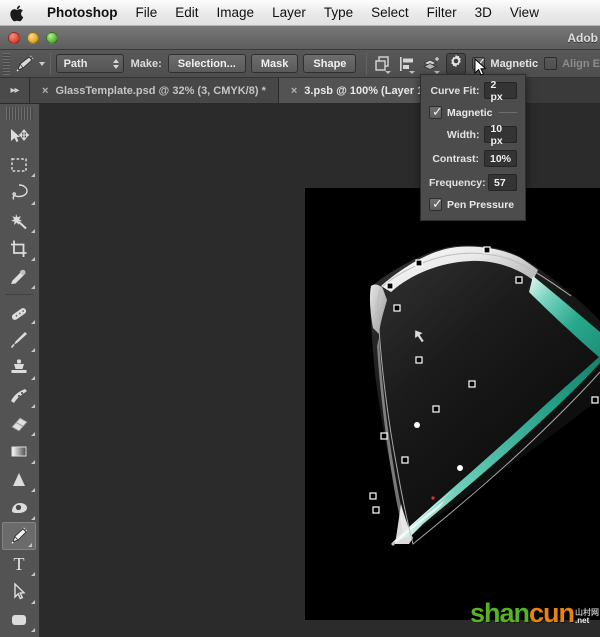 This screenshot has height=637, width=600. What do you see at coordinates (274, 63) in the screenshot?
I see `make-mask-button: Mask` at bounding box center [274, 63].